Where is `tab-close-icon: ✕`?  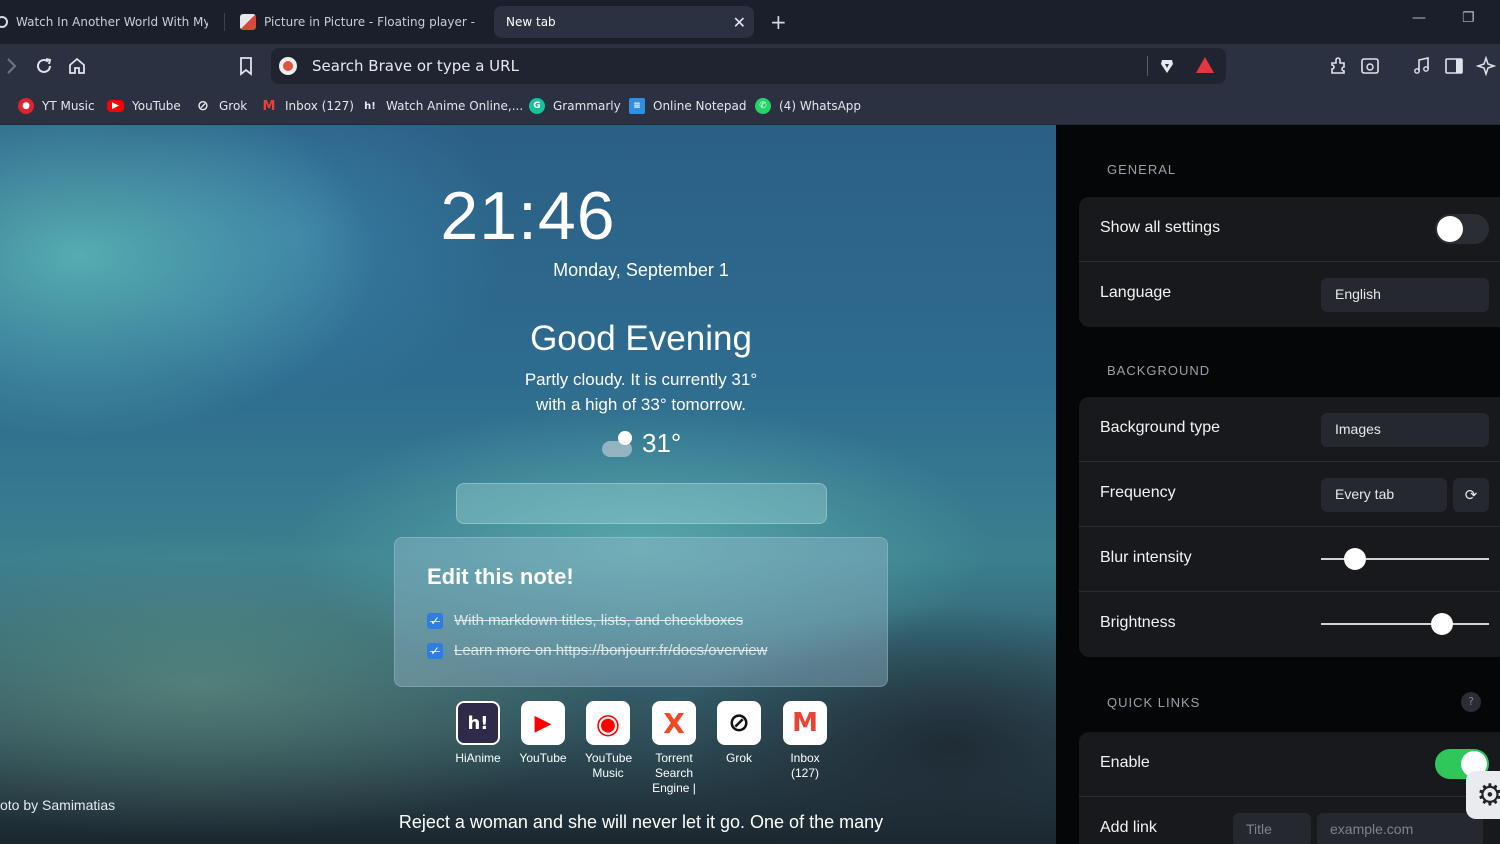 tab-close-icon: ✕ is located at coordinates (739, 22).